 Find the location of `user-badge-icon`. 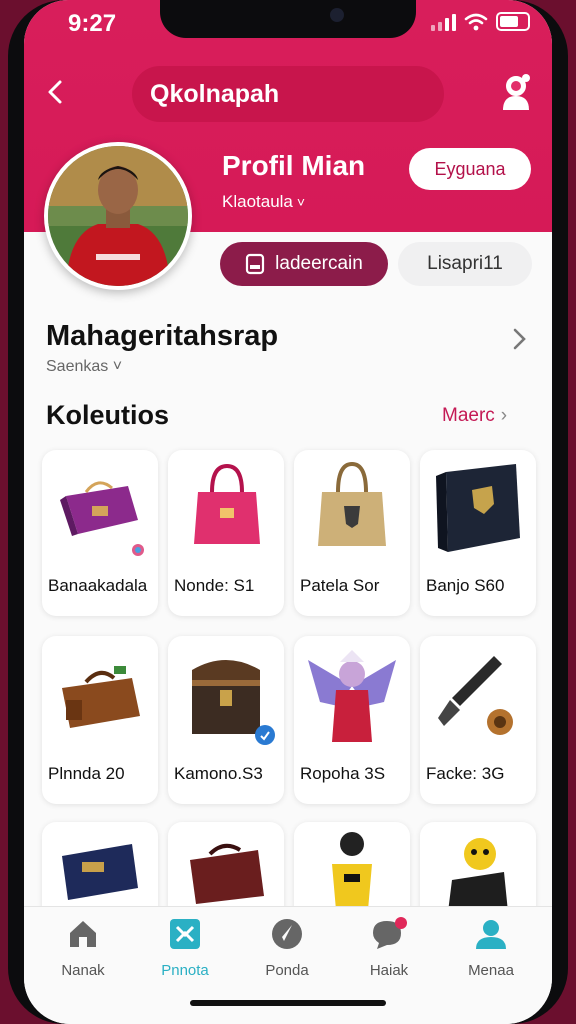

user-badge-icon is located at coordinates (516, 92).